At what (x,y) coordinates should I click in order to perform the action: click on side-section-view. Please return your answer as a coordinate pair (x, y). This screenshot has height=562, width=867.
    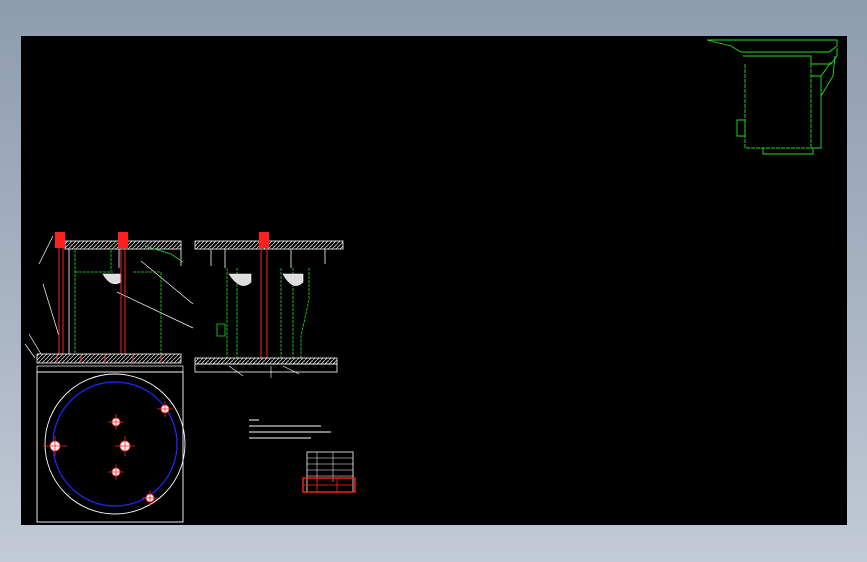
    Looking at the image, I should click on (269, 305).